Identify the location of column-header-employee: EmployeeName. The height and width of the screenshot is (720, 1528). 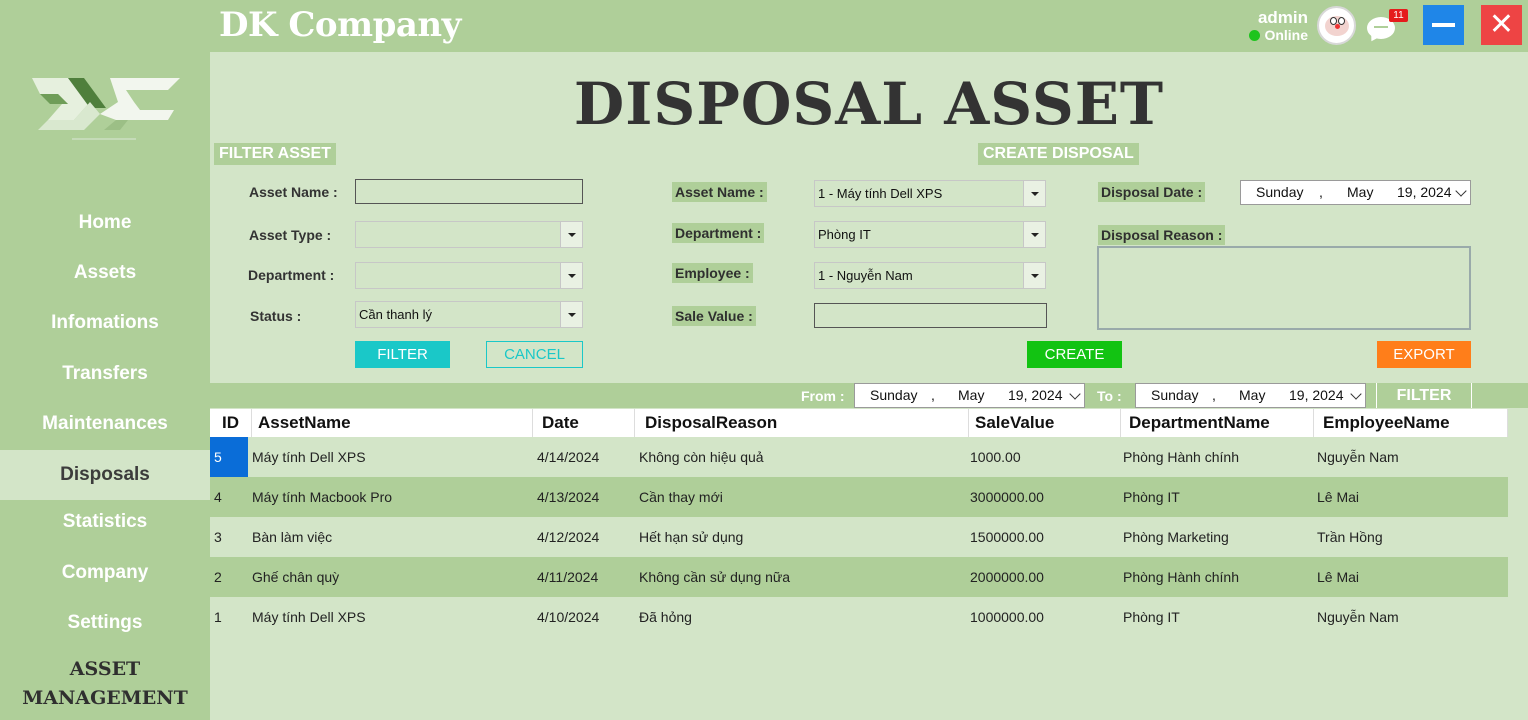
(1412, 423).